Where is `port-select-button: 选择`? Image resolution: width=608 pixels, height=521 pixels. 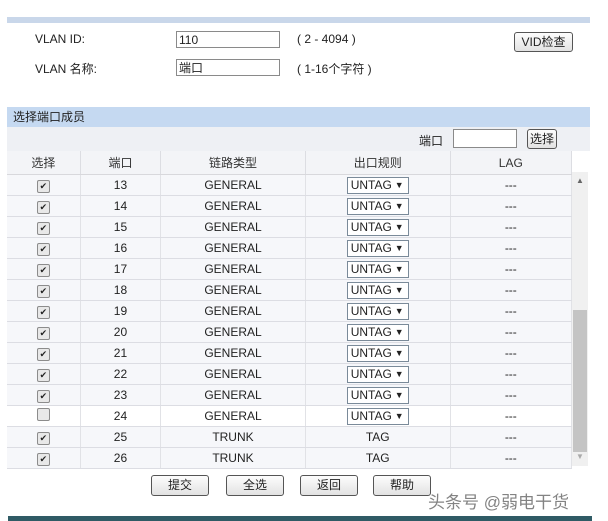 port-select-button: 选择 is located at coordinates (542, 139).